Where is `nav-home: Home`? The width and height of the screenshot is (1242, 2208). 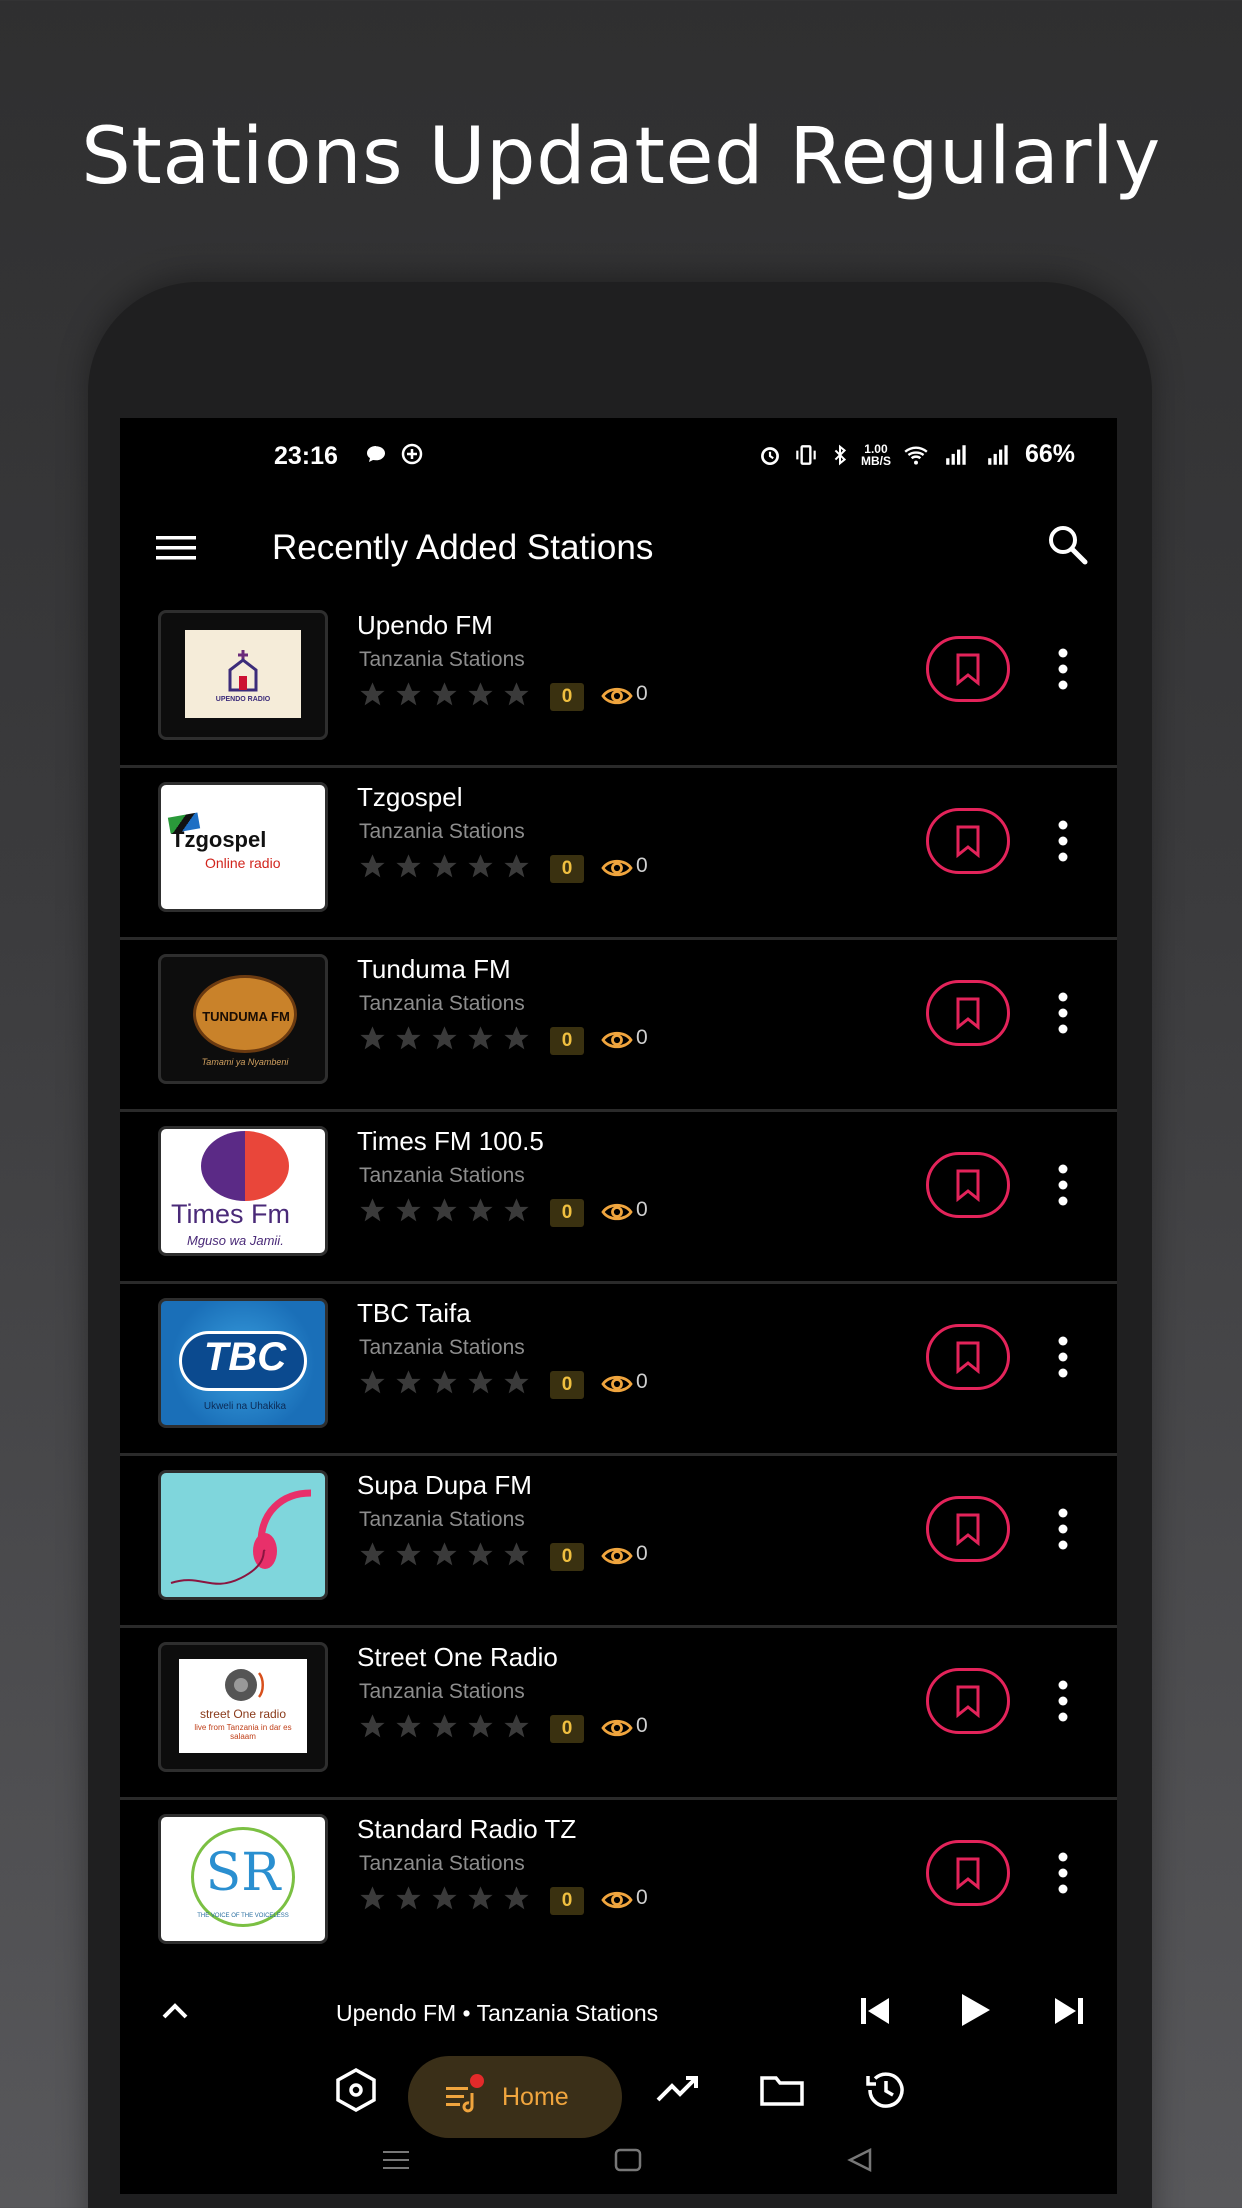 nav-home: Home is located at coordinates (515, 2097).